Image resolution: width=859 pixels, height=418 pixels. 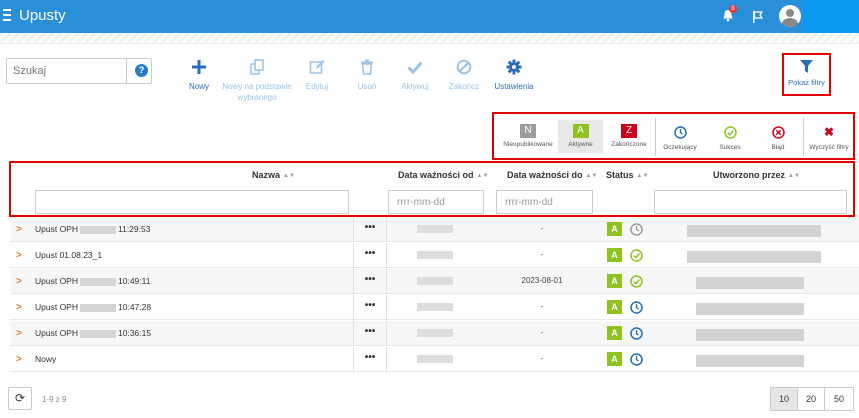 I want to click on check-icon, so click(x=415, y=67).